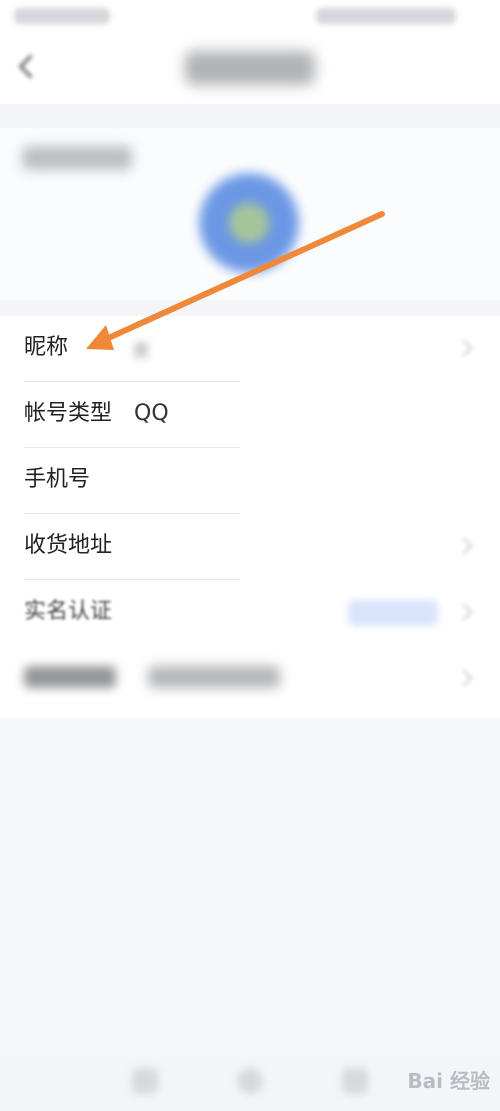 The height and width of the screenshot is (1111, 500). Describe the element at coordinates (68, 413) in the screenshot. I see `account-type-label: 帐号类型` at that location.